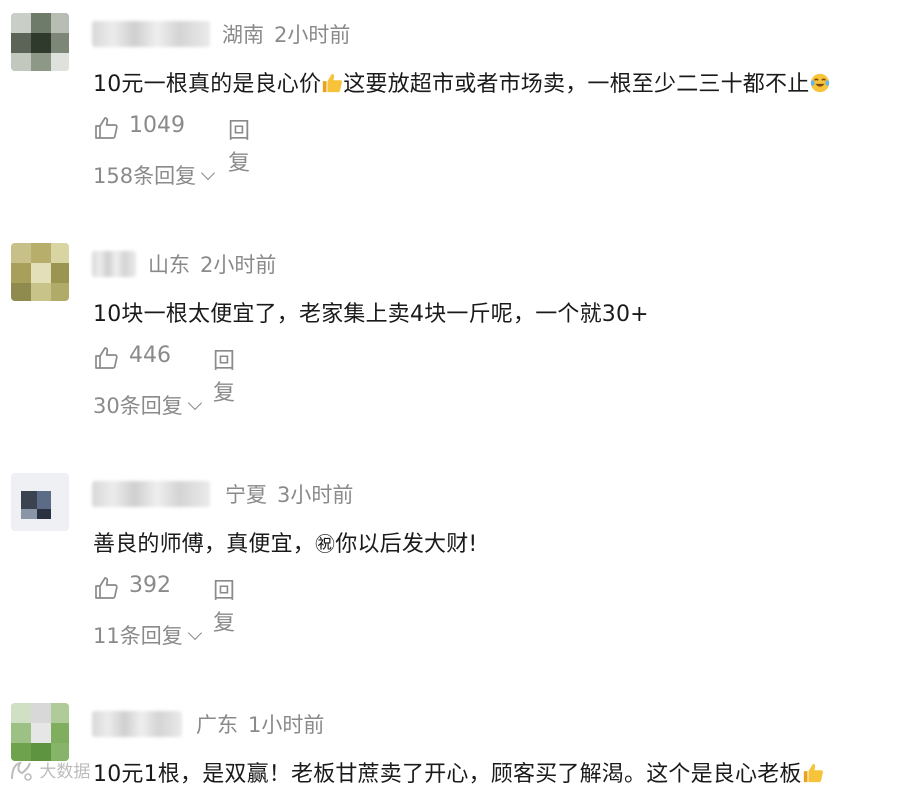 The height and width of the screenshot is (789, 900). I want to click on comment-text: 善良的师傅，真便宜，㊗你以后发大财!, so click(285, 544).